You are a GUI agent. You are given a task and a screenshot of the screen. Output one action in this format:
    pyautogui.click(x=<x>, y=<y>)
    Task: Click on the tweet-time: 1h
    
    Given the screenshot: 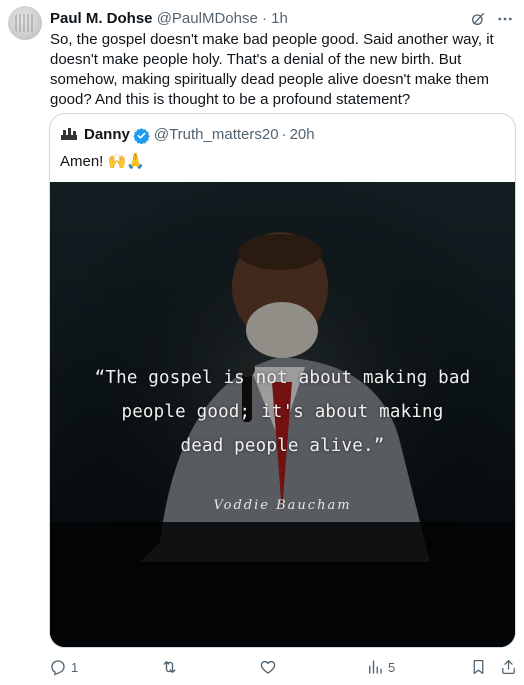 What is the action you would take?
    pyautogui.click(x=279, y=18)
    